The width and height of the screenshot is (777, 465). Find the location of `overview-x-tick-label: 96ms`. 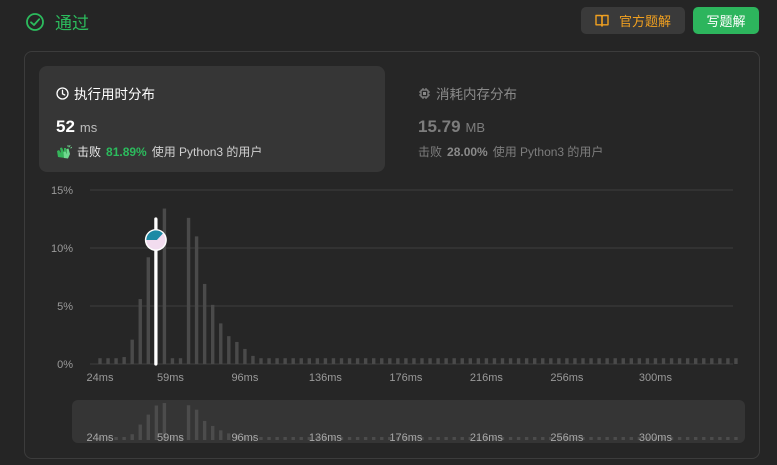

overview-x-tick-label: 96ms is located at coordinates (244, 438).